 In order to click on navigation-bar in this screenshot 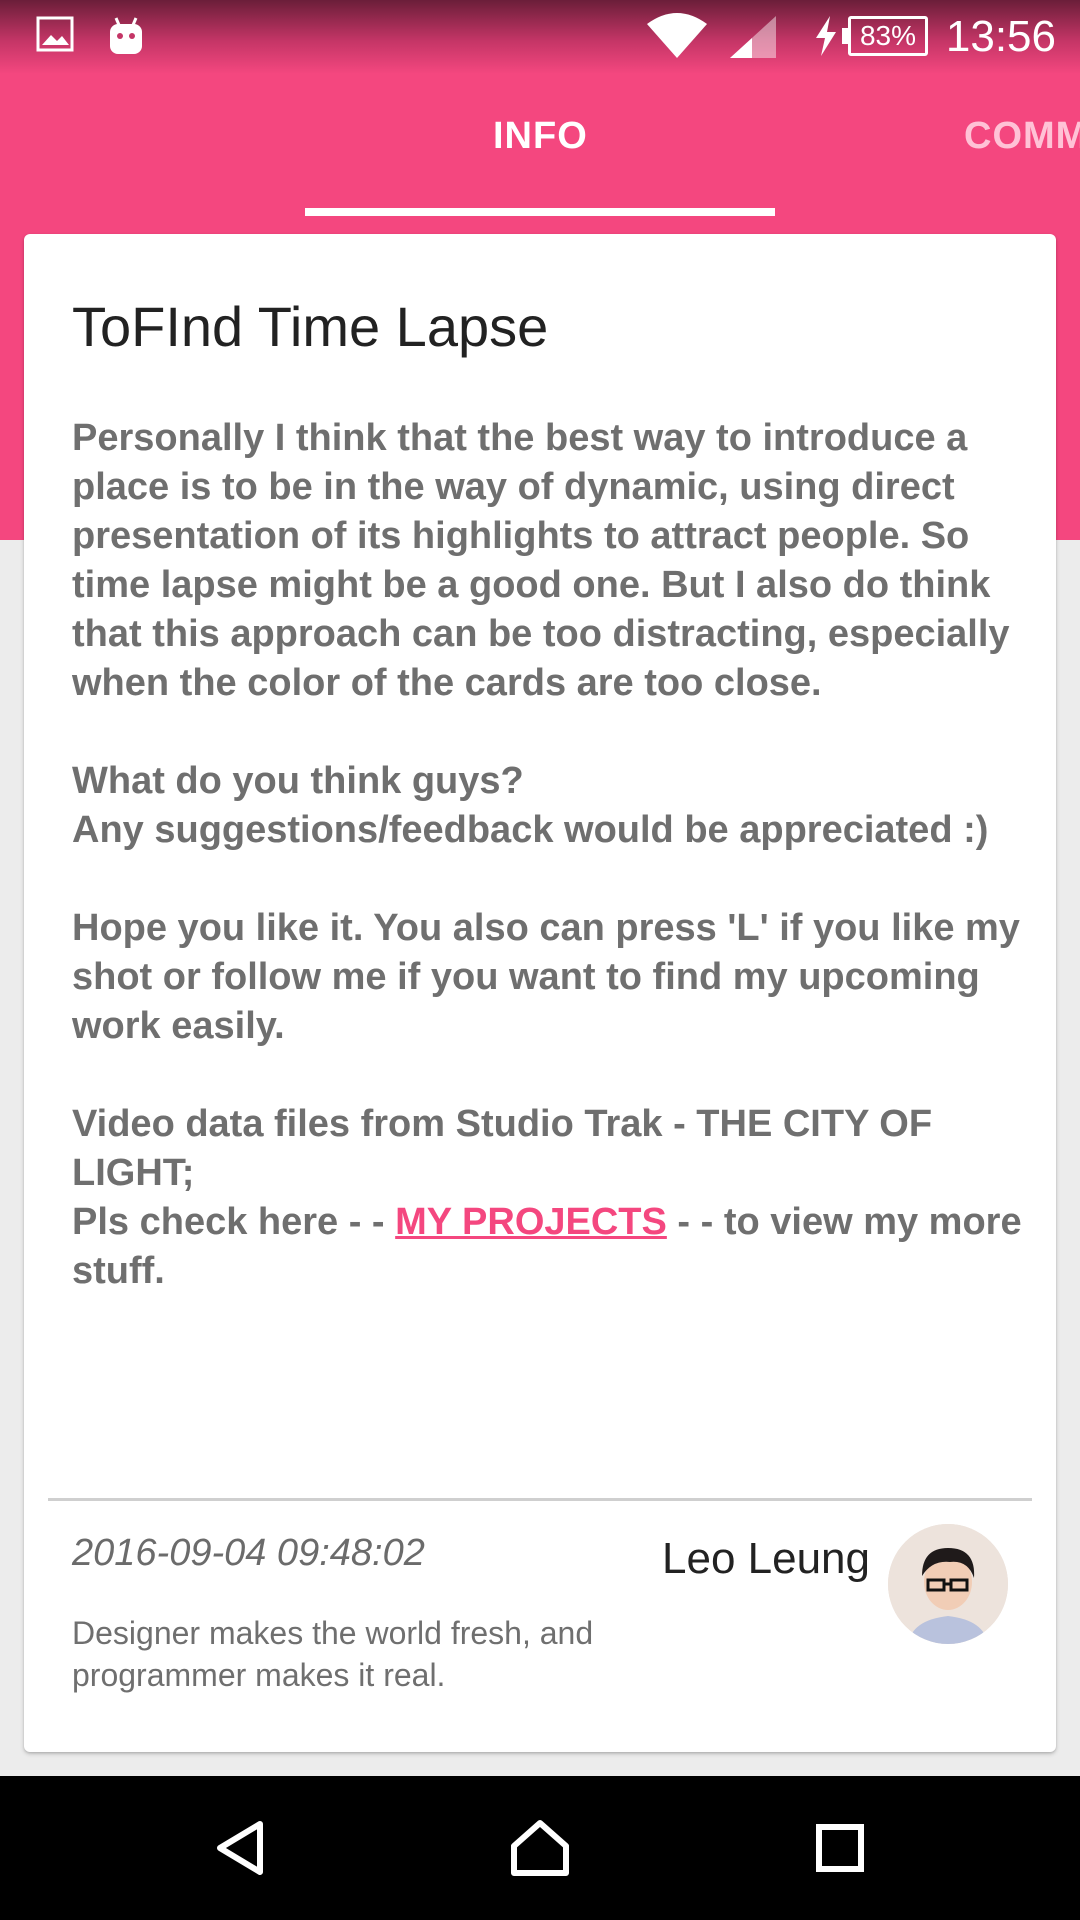, I will do `click(540, 1848)`.